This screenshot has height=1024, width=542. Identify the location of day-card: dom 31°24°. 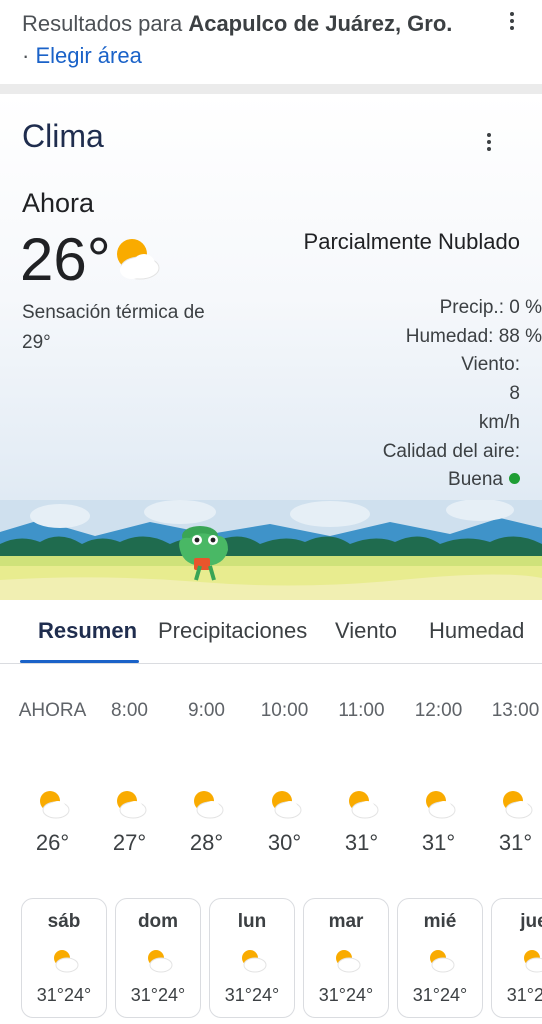
(158, 958).